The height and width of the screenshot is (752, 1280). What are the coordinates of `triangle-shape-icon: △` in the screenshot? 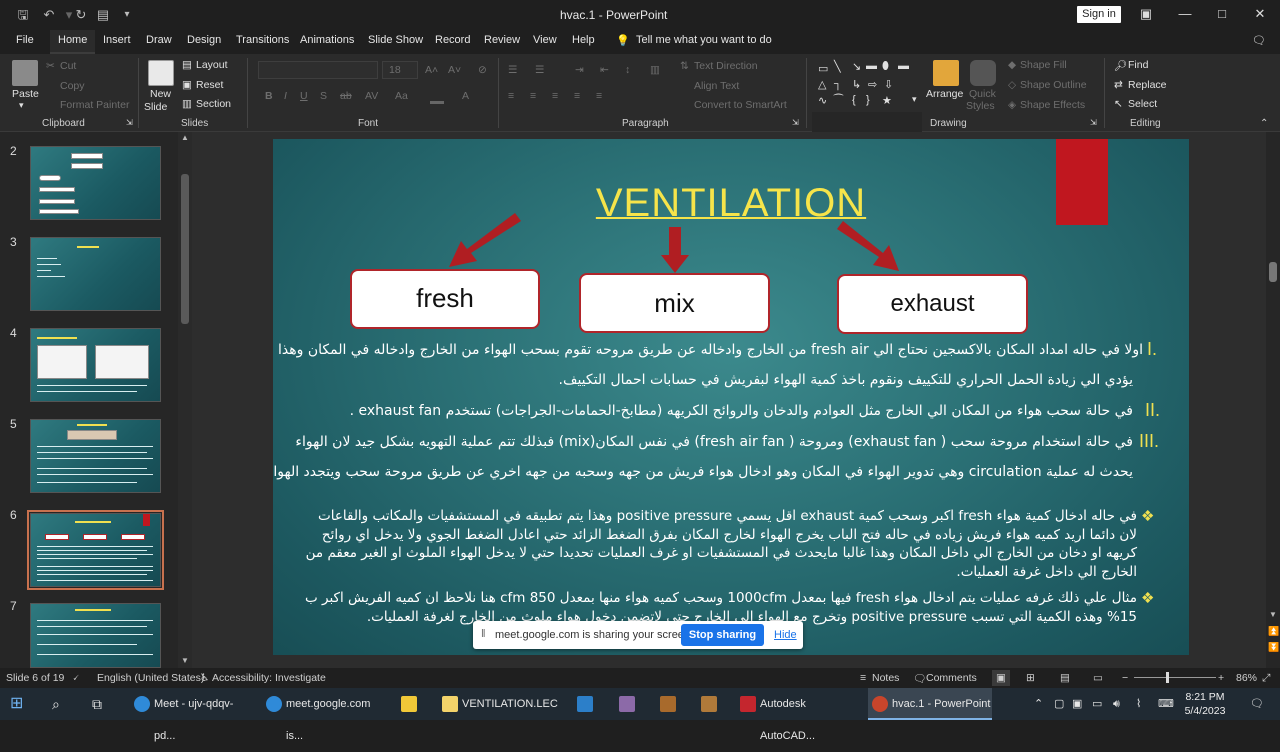 It's located at (822, 84).